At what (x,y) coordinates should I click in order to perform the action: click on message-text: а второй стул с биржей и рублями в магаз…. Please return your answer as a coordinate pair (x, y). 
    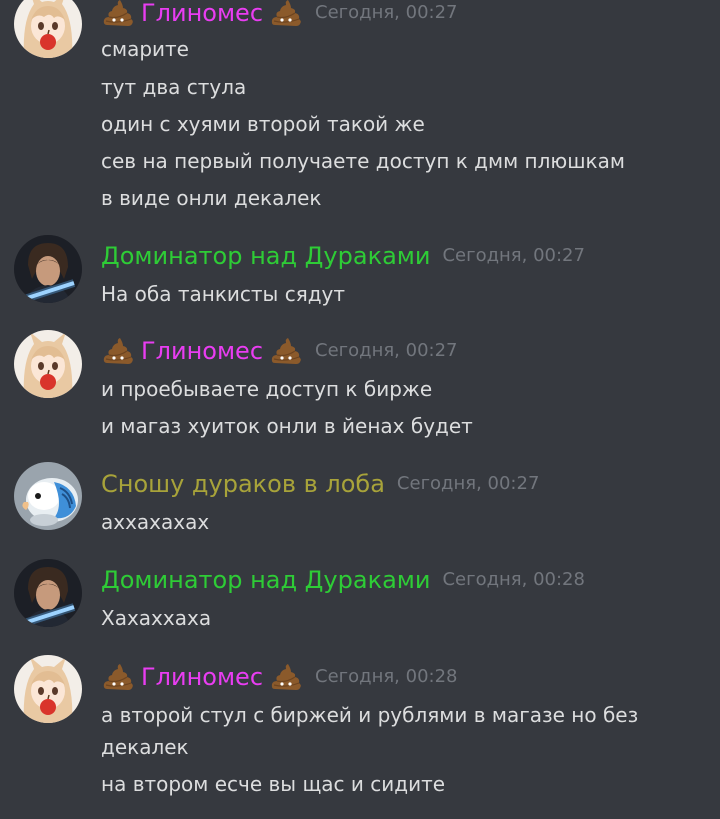
    Looking at the image, I should click on (370, 715).